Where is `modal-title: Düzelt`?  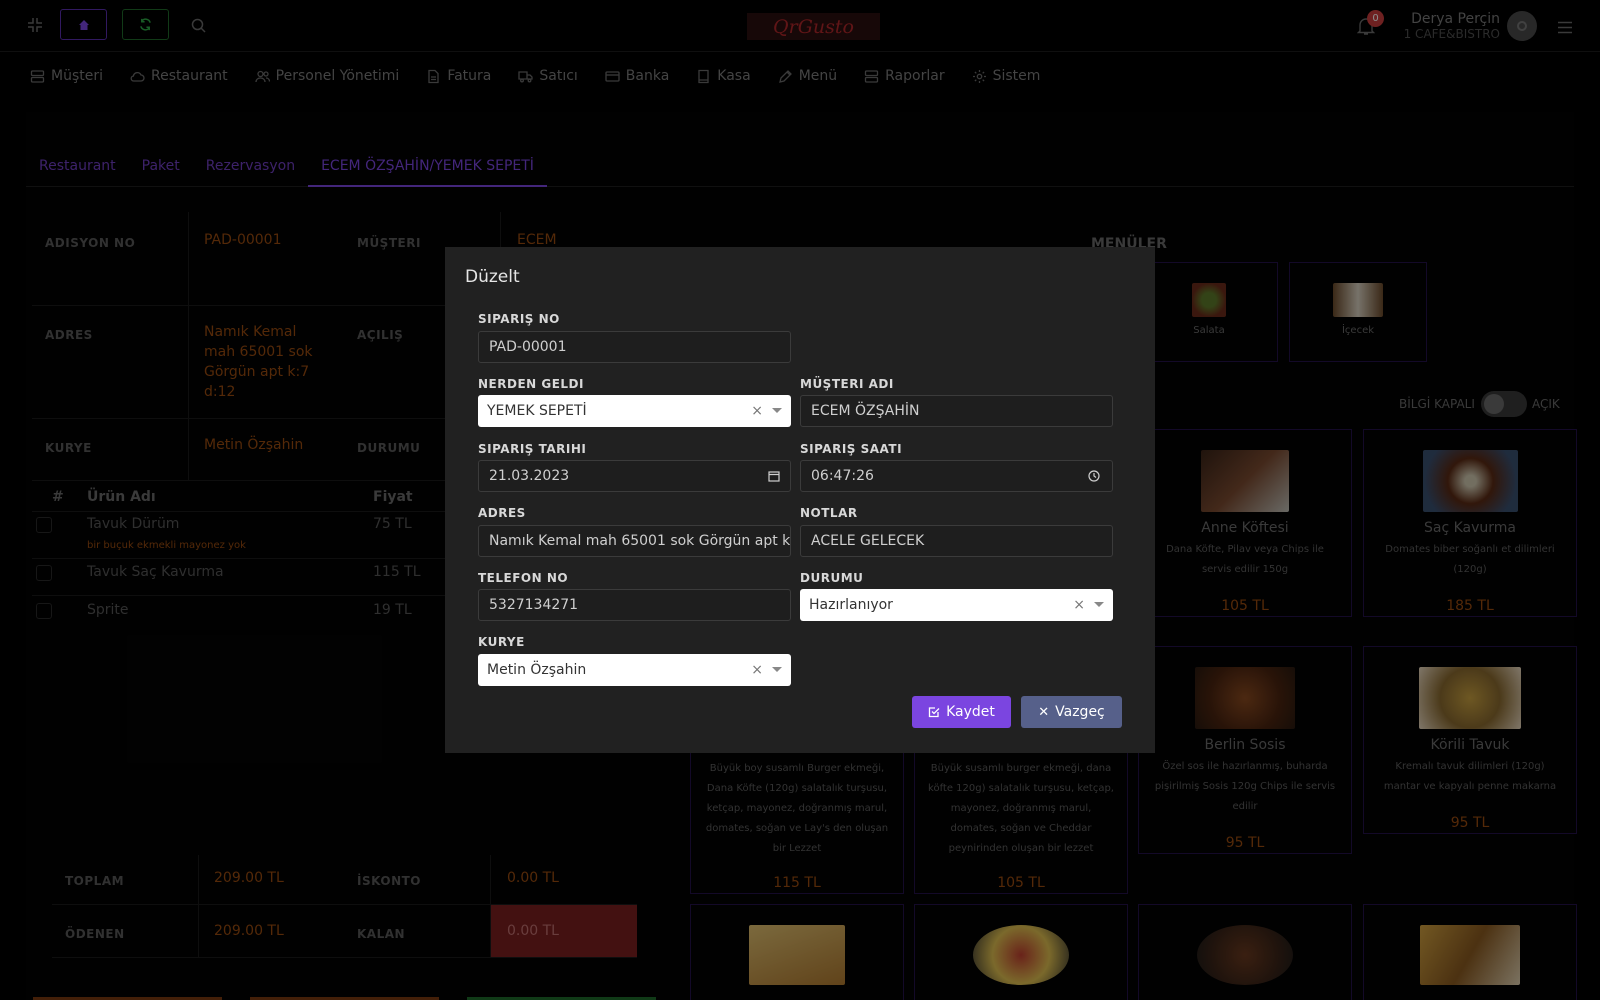 modal-title: Düzelt is located at coordinates (492, 277).